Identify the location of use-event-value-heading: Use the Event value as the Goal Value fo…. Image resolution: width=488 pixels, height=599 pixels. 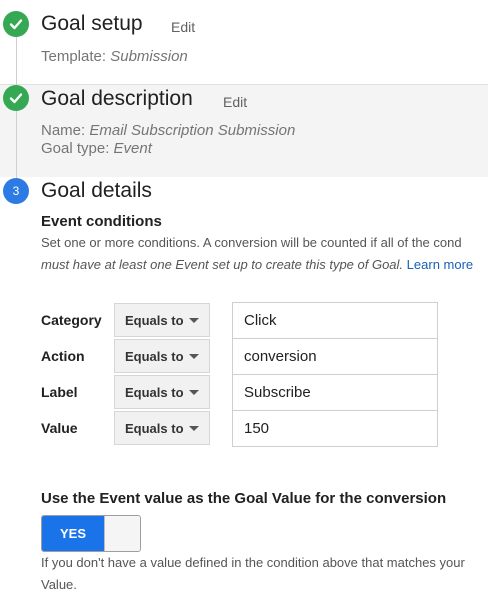
(244, 498).